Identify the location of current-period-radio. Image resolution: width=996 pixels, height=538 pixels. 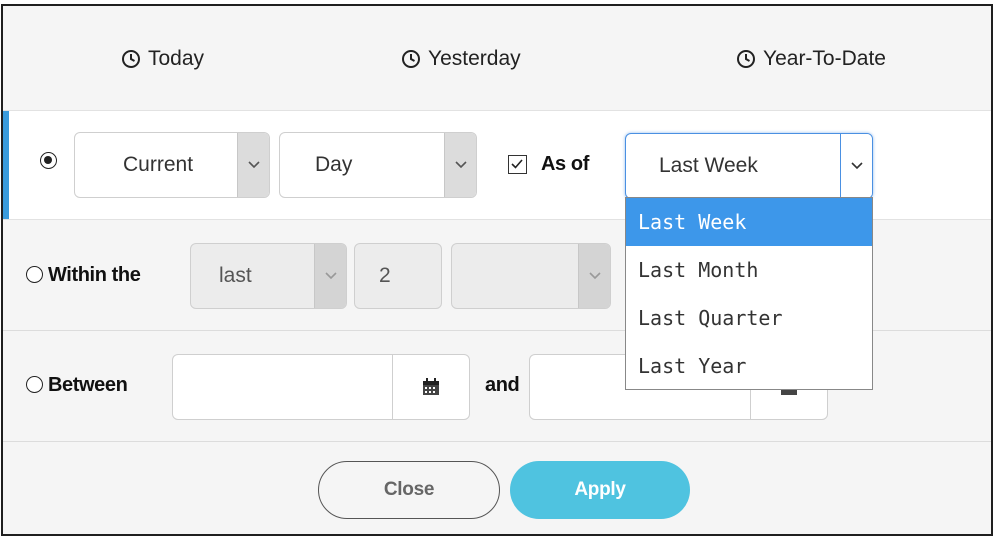
(48, 160).